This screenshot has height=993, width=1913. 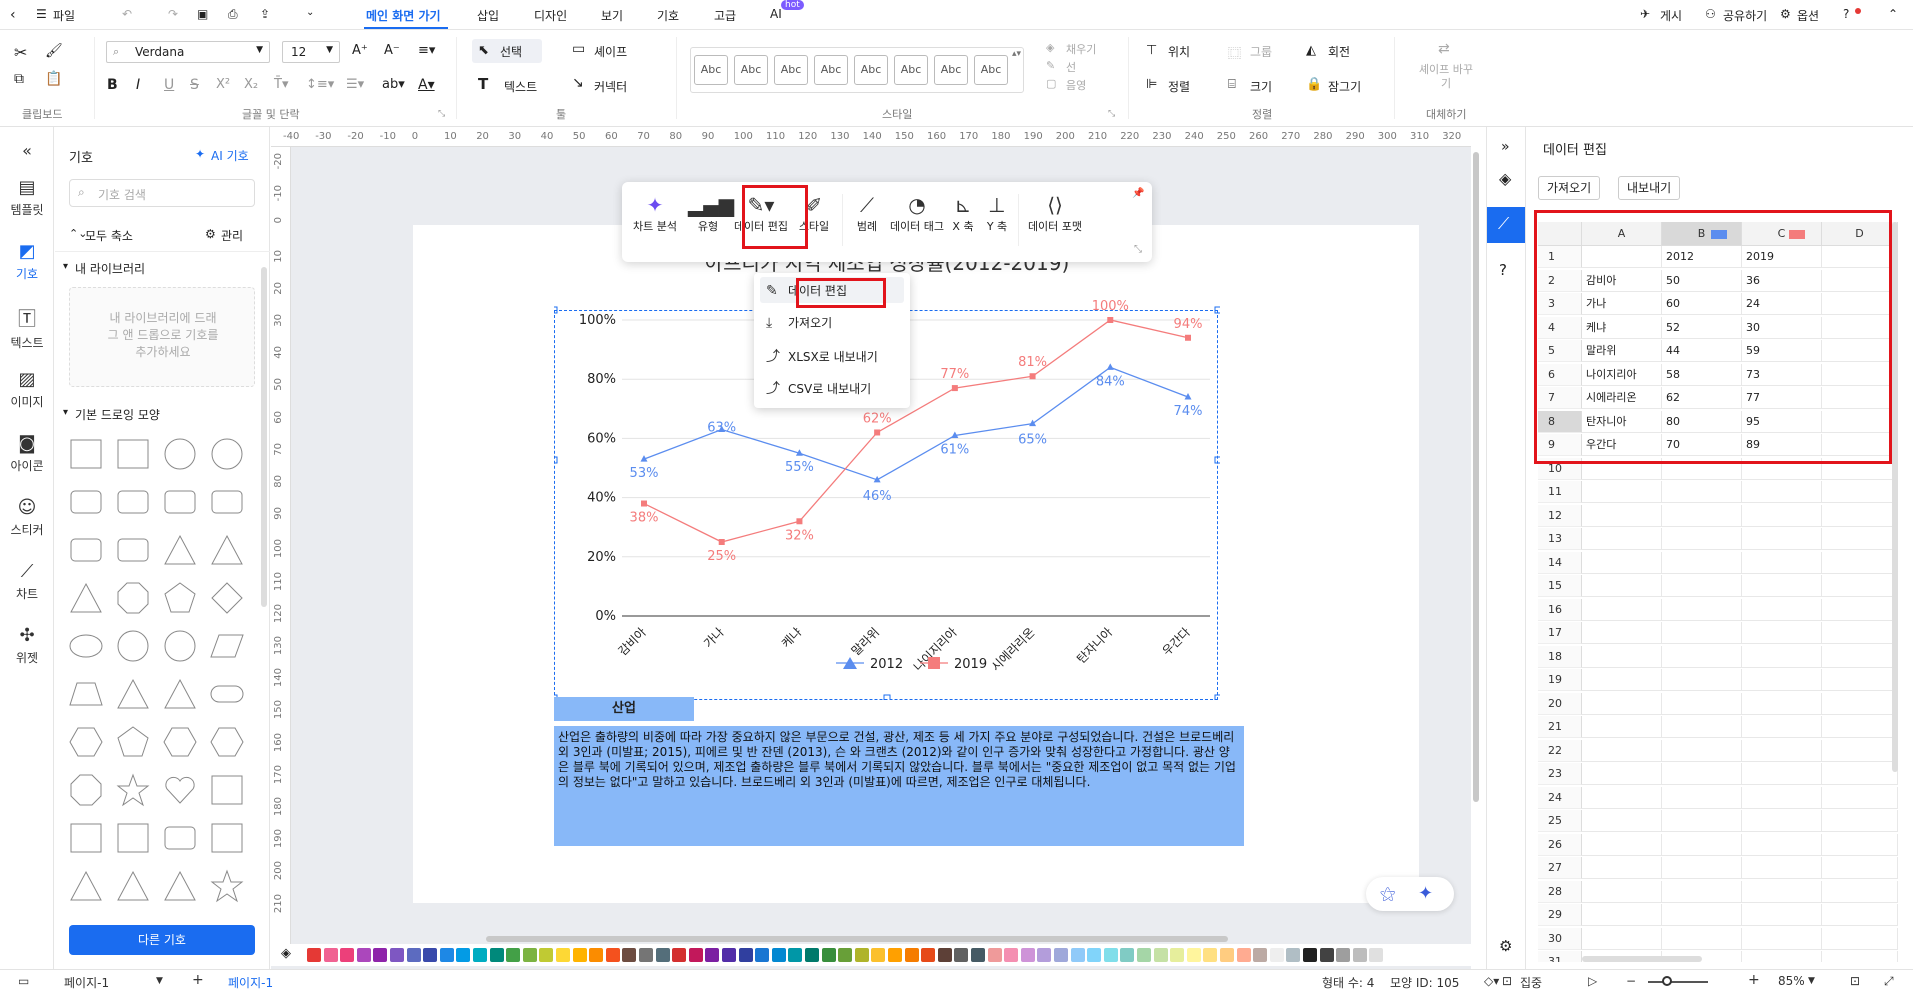 What do you see at coordinates (194, 85) in the screenshot?
I see `strikethrough-icon: S` at bounding box center [194, 85].